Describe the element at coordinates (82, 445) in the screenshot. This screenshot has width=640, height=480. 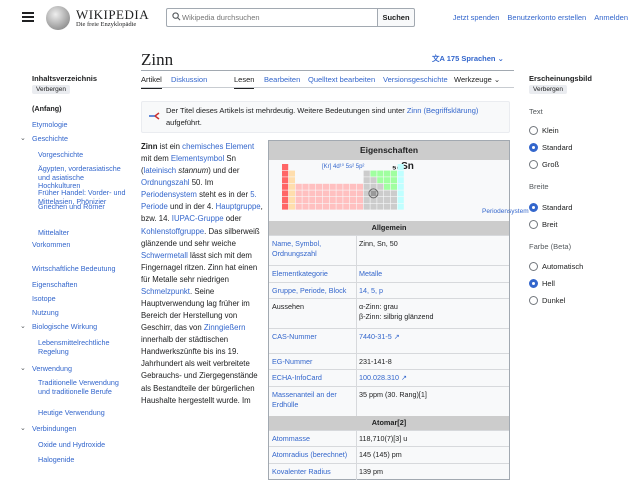
I see `toc-item: Oxide und Hydroxide` at that location.